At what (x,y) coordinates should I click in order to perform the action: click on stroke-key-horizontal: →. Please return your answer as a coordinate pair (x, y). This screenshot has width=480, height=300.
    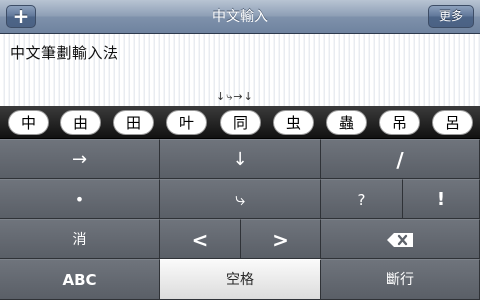
    Looking at the image, I should click on (80, 159).